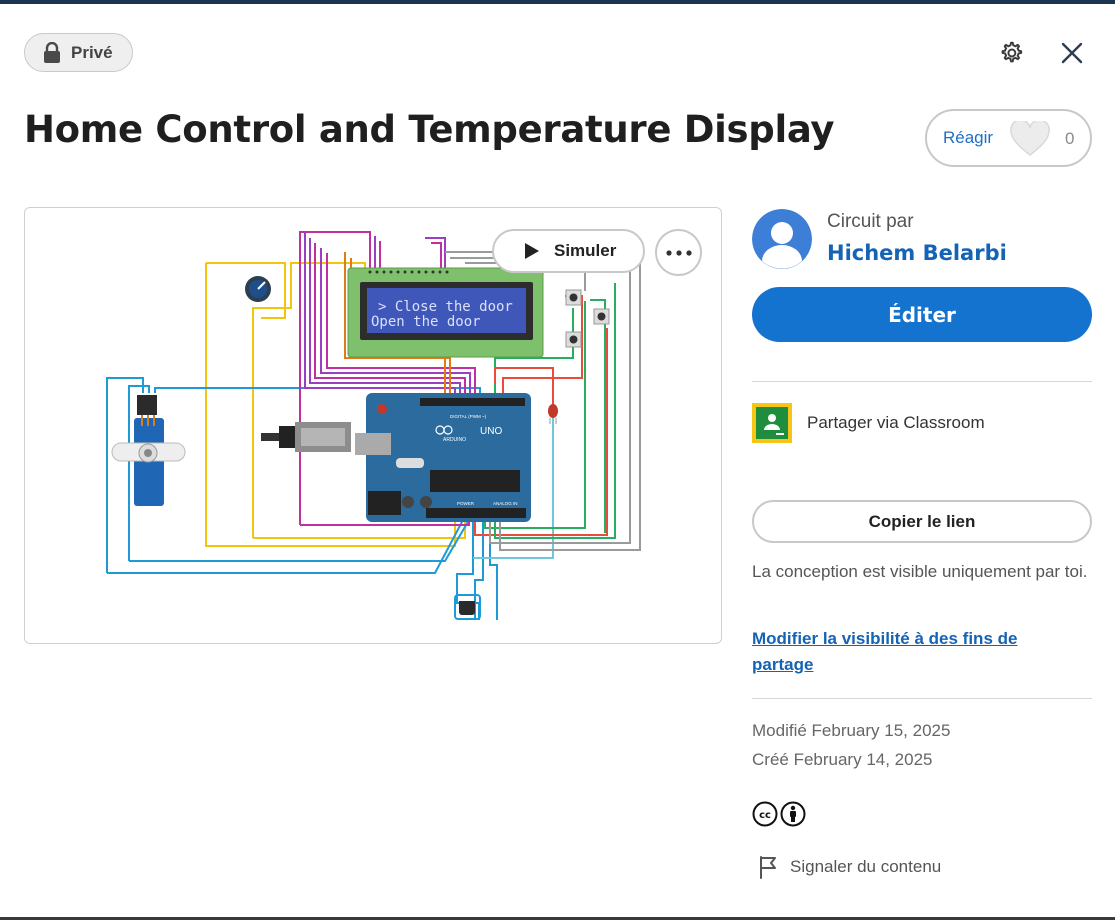 This screenshot has height=920, width=1115. What do you see at coordinates (429, 129) in the screenshot?
I see `page-title: Home Control and Temperature Display` at bounding box center [429, 129].